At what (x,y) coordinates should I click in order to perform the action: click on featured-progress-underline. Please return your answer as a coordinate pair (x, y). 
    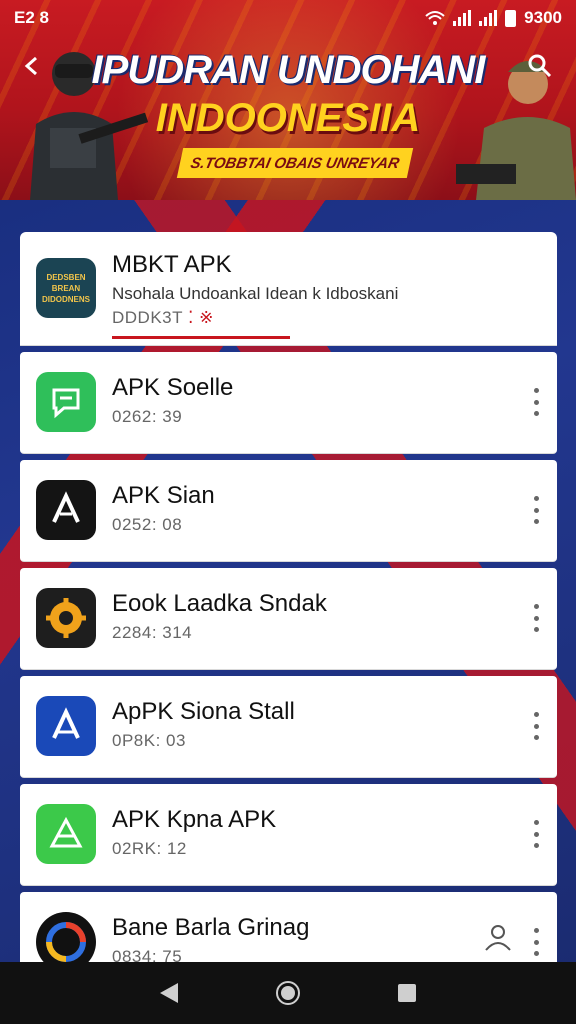
    Looking at the image, I should click on (201, 337).